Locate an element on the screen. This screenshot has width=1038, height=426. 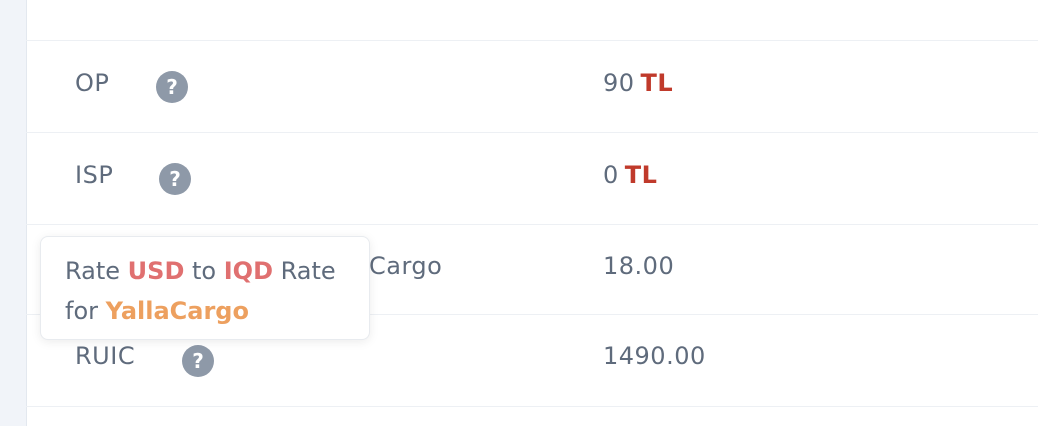
row-value: 0 TL is located at coordinates (630, 175).